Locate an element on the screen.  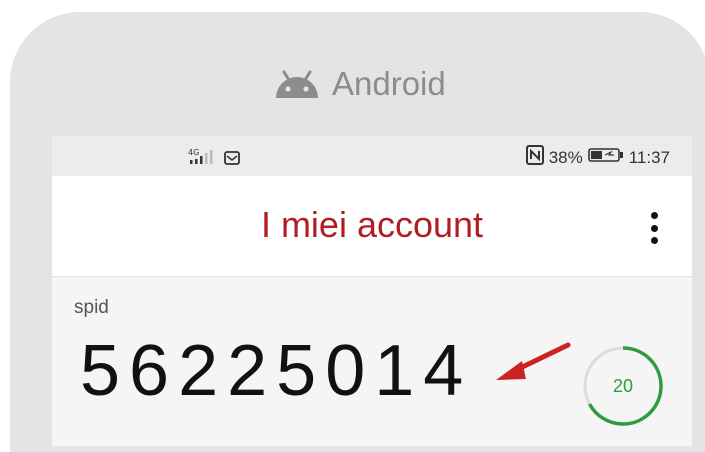
message-icon is located at coordinates (232, 160).